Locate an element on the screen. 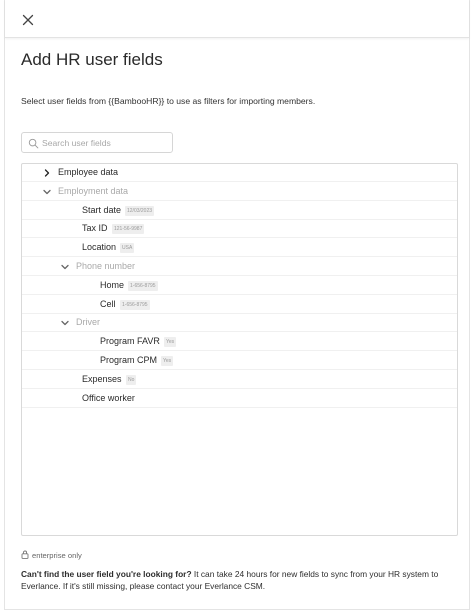 The height and width of the screenshot is (612, 474). search-box is located at coordinates (97, 142).